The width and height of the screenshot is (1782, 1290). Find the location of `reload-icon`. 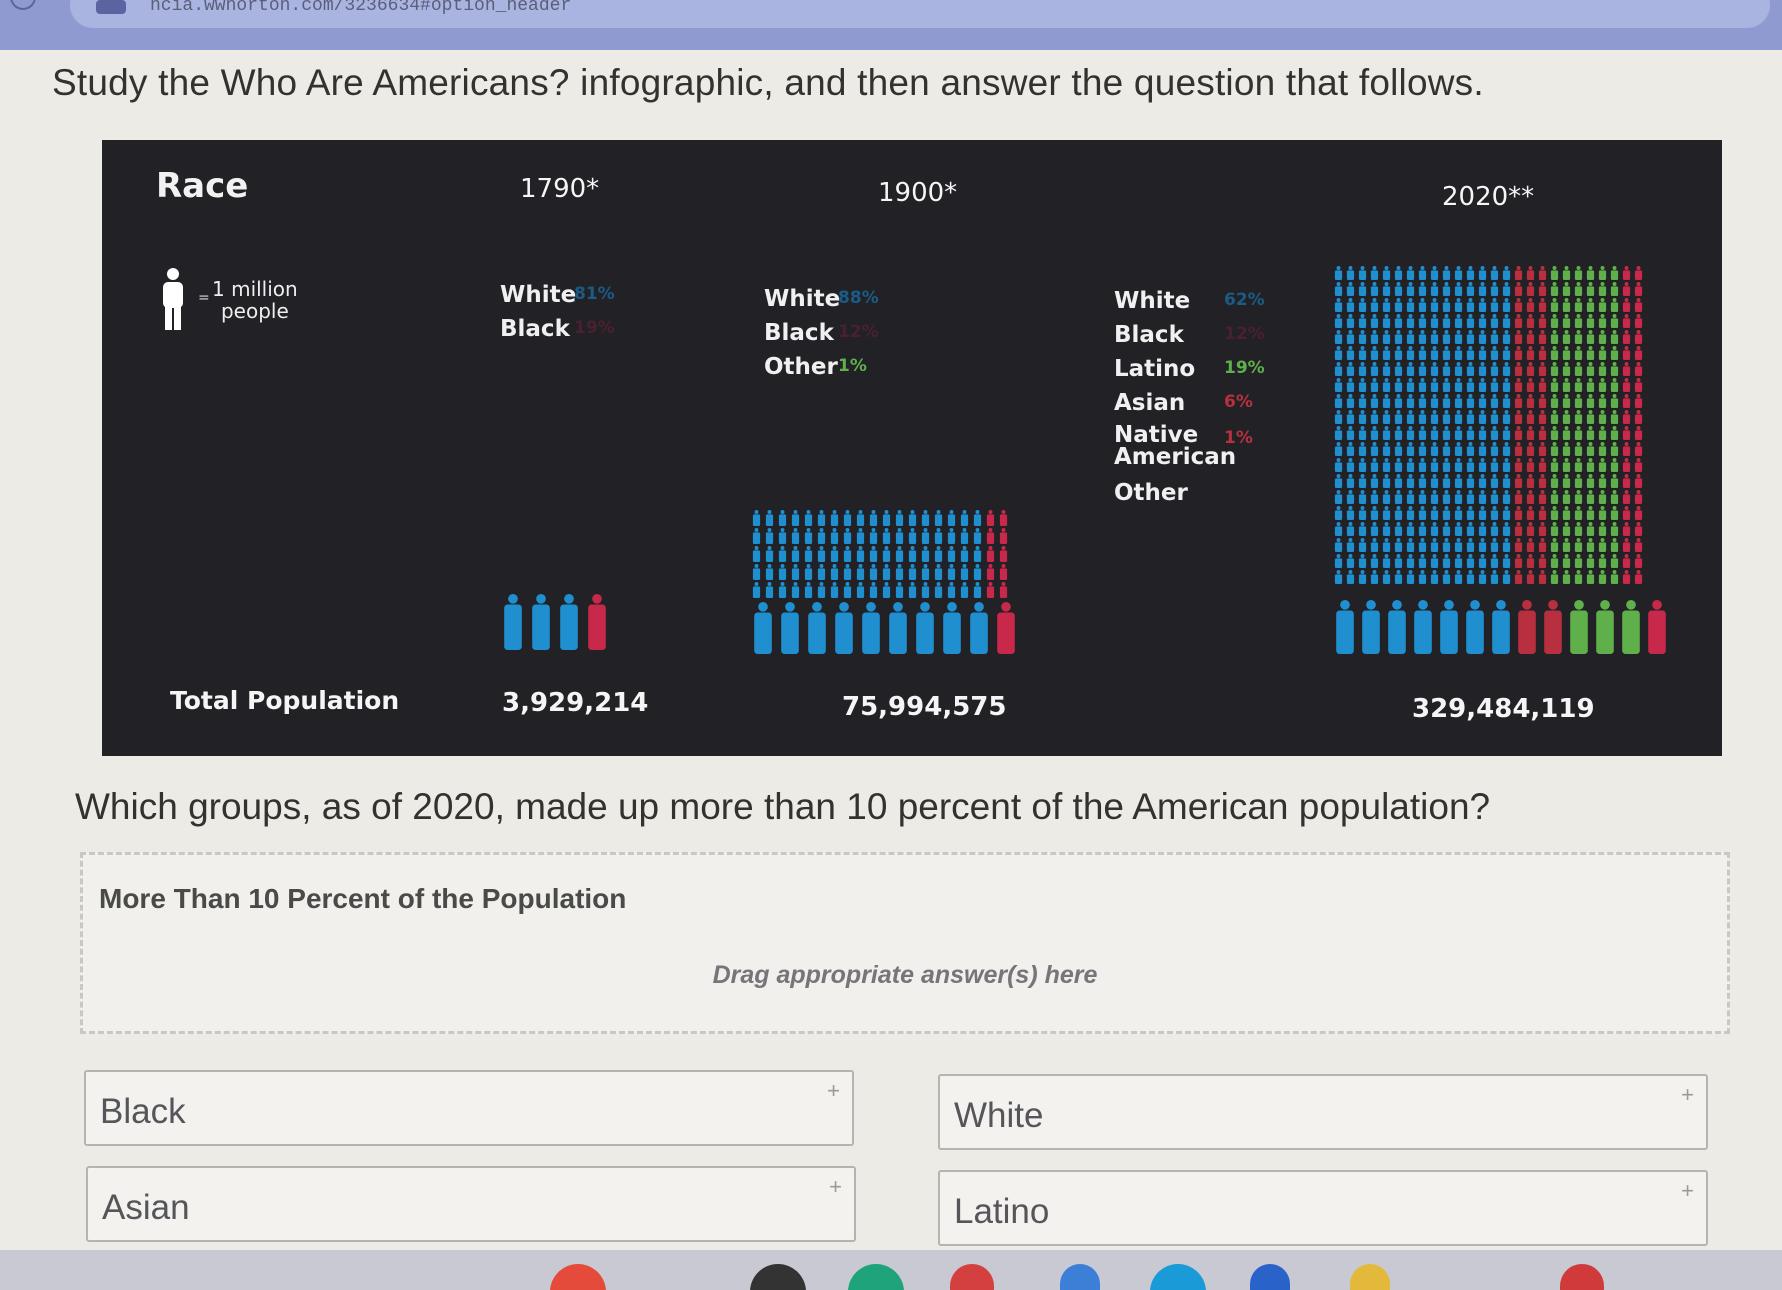

reload-icon is located at coordinates (23, 5).